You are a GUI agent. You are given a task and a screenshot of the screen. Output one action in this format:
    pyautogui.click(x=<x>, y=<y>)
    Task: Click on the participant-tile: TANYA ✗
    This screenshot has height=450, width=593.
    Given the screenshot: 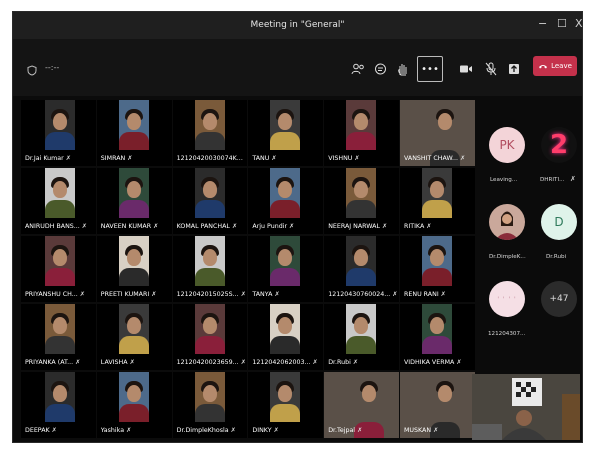 What is the action you would take?
    pyautogui.click(x=286, y=269)
    